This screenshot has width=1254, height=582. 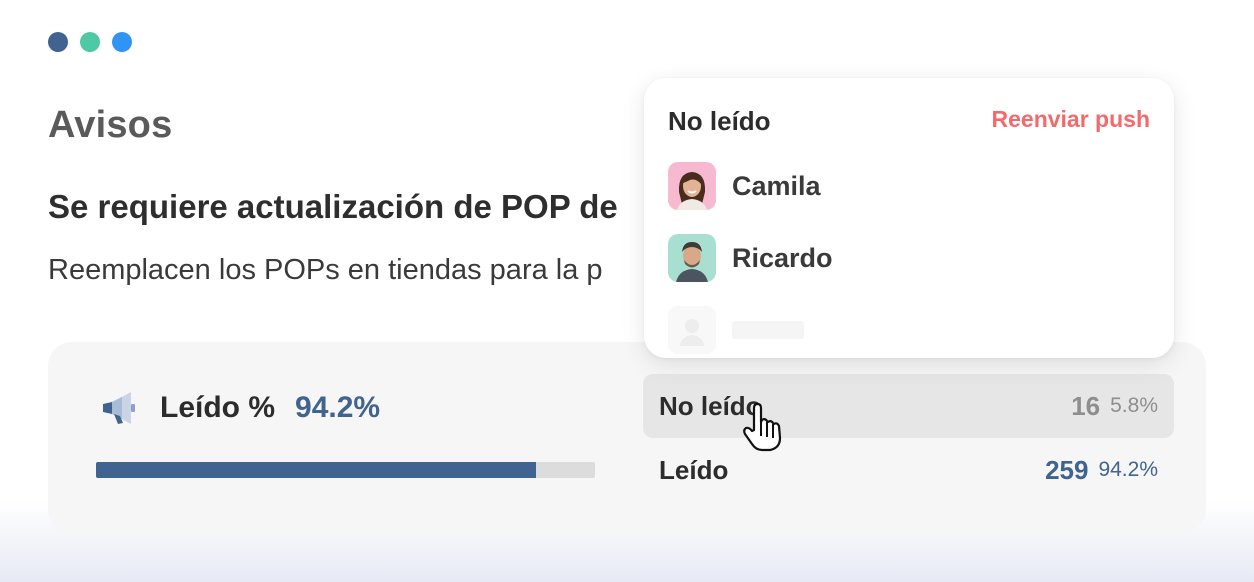 What do you see at coordinates (338, 407) in the screenshot?
I see `read-percent-value: 94.2%` at bounding box center [338, 407].